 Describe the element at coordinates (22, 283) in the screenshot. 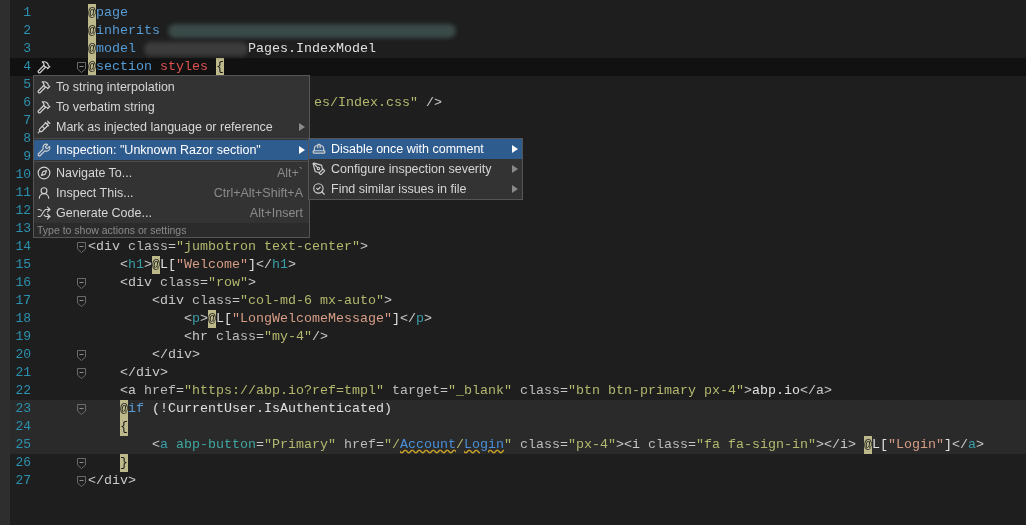

I see `line-number: 16` at that location.